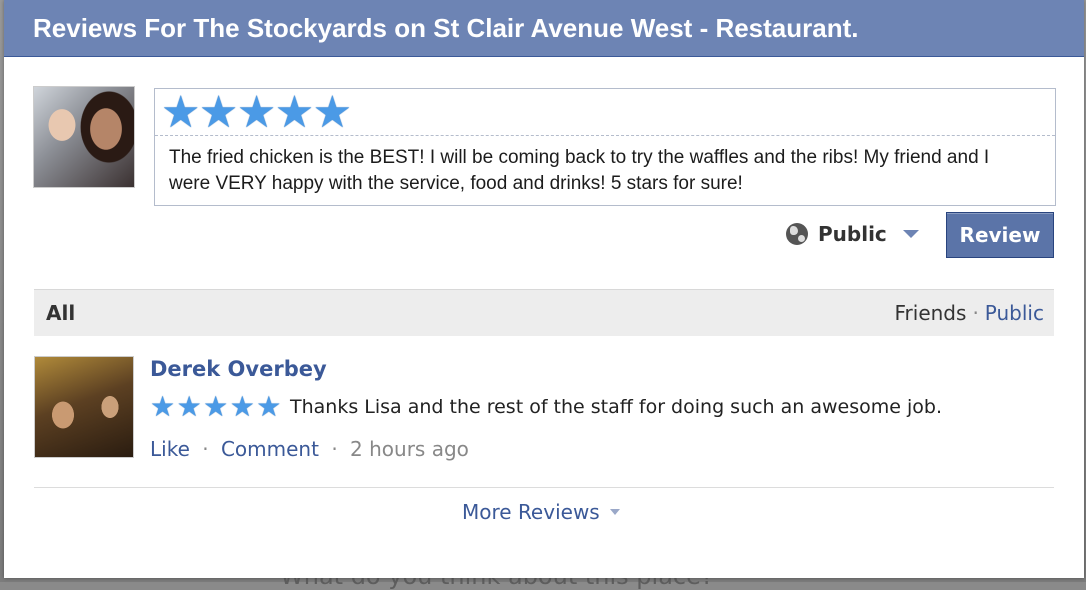 This screenshot has height=590, width=1086. I want to click on comment-link: Comment, so click(270, 449).